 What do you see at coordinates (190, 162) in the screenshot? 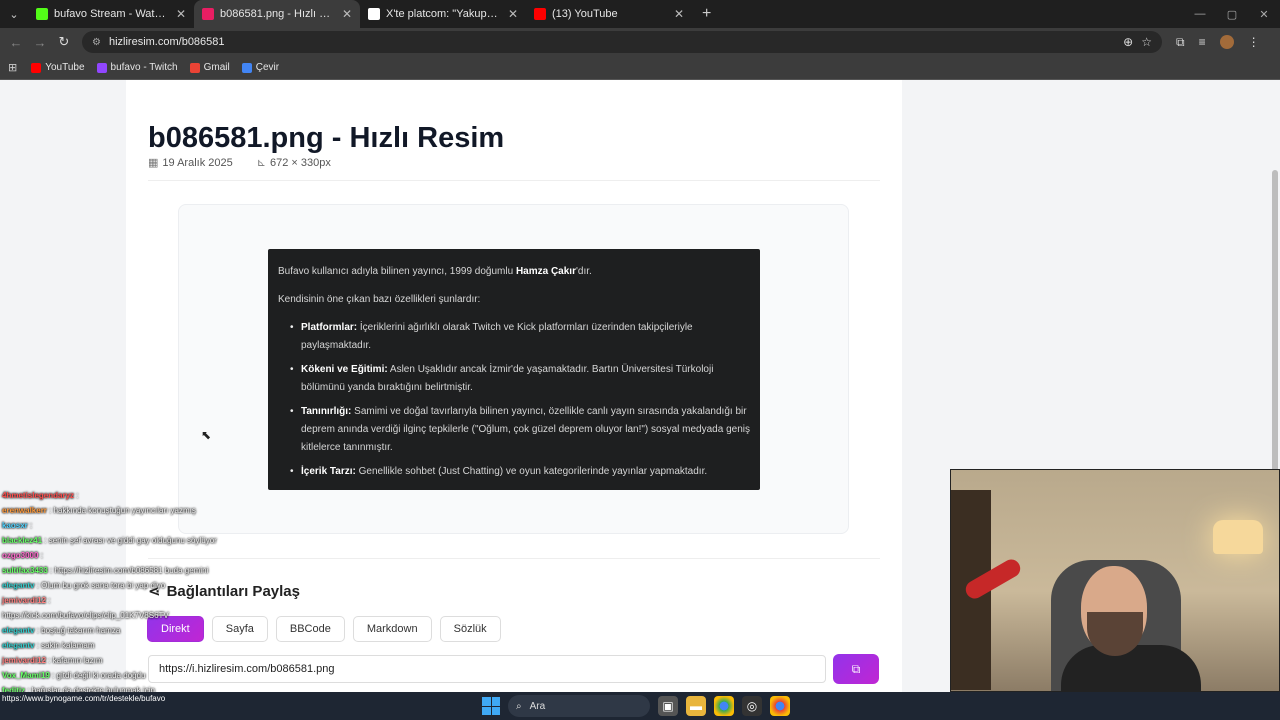
I see `upload-date: ▦ 19 Aralık 2025` at bounding box center [190, 162].